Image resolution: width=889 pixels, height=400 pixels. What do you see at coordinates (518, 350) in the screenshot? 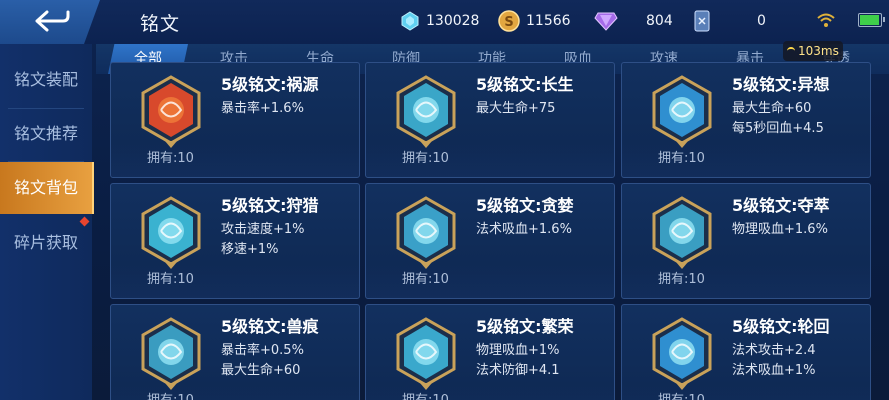
I see `rune-stat: 物理吸血+1%` at bounding box center [518, 350].